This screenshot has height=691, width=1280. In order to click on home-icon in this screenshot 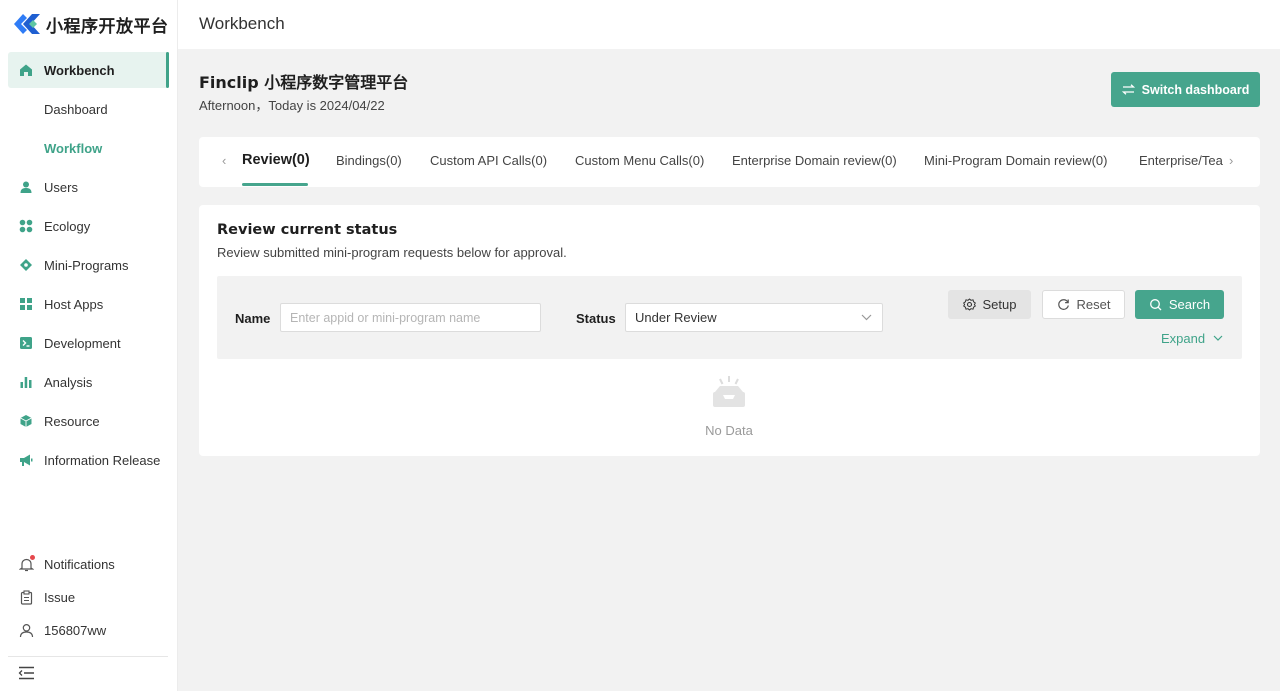, I will do `click(26, 70)`.